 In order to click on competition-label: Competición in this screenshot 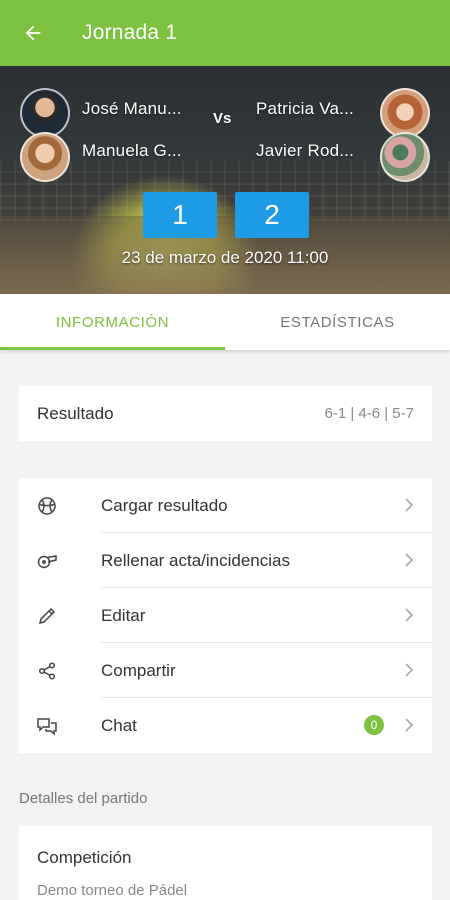, I will do `click(84, 857)`.